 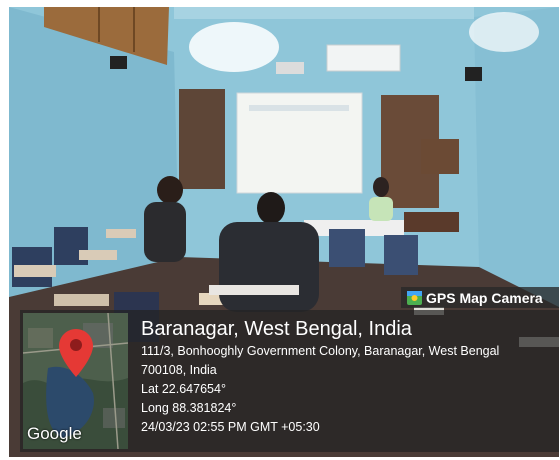 I want to click on left-blinds, so click(x=202, y=139).